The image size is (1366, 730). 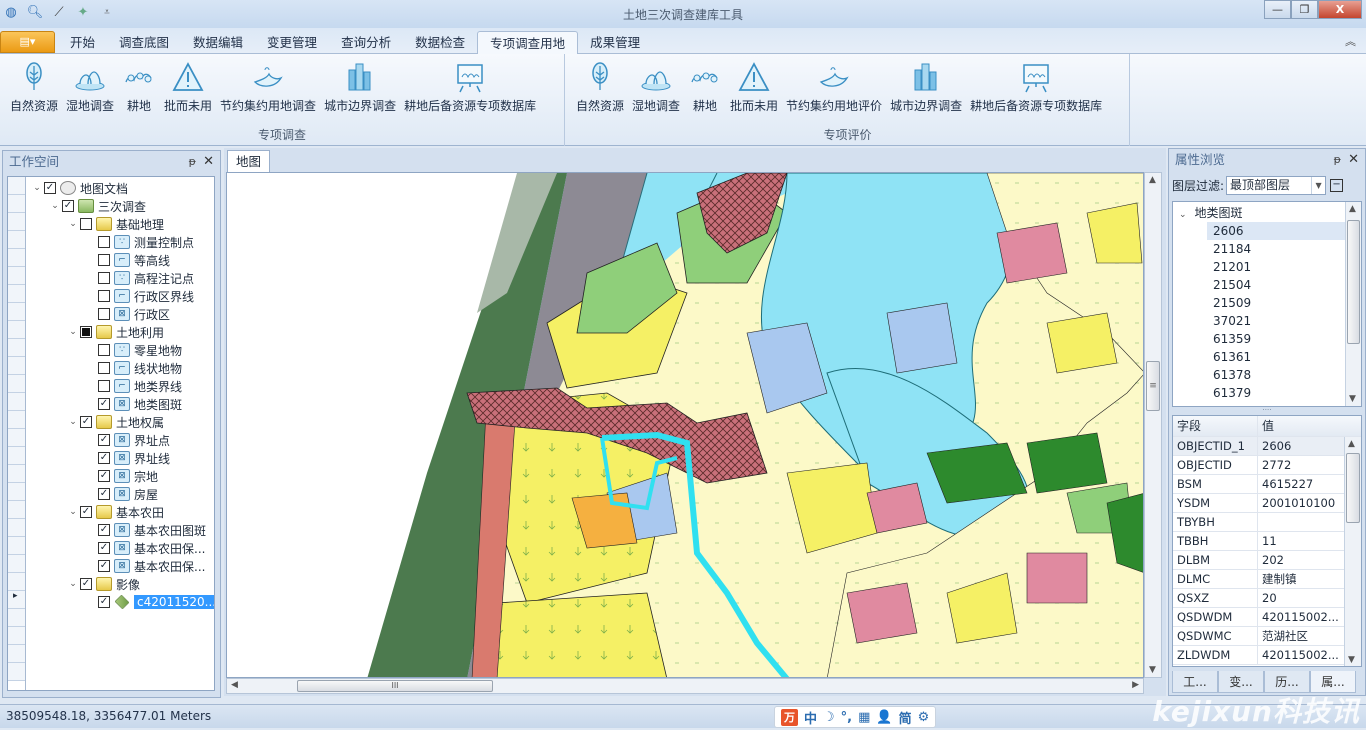 I want to click on user-icon: 👤, so click(x=884, y=717).